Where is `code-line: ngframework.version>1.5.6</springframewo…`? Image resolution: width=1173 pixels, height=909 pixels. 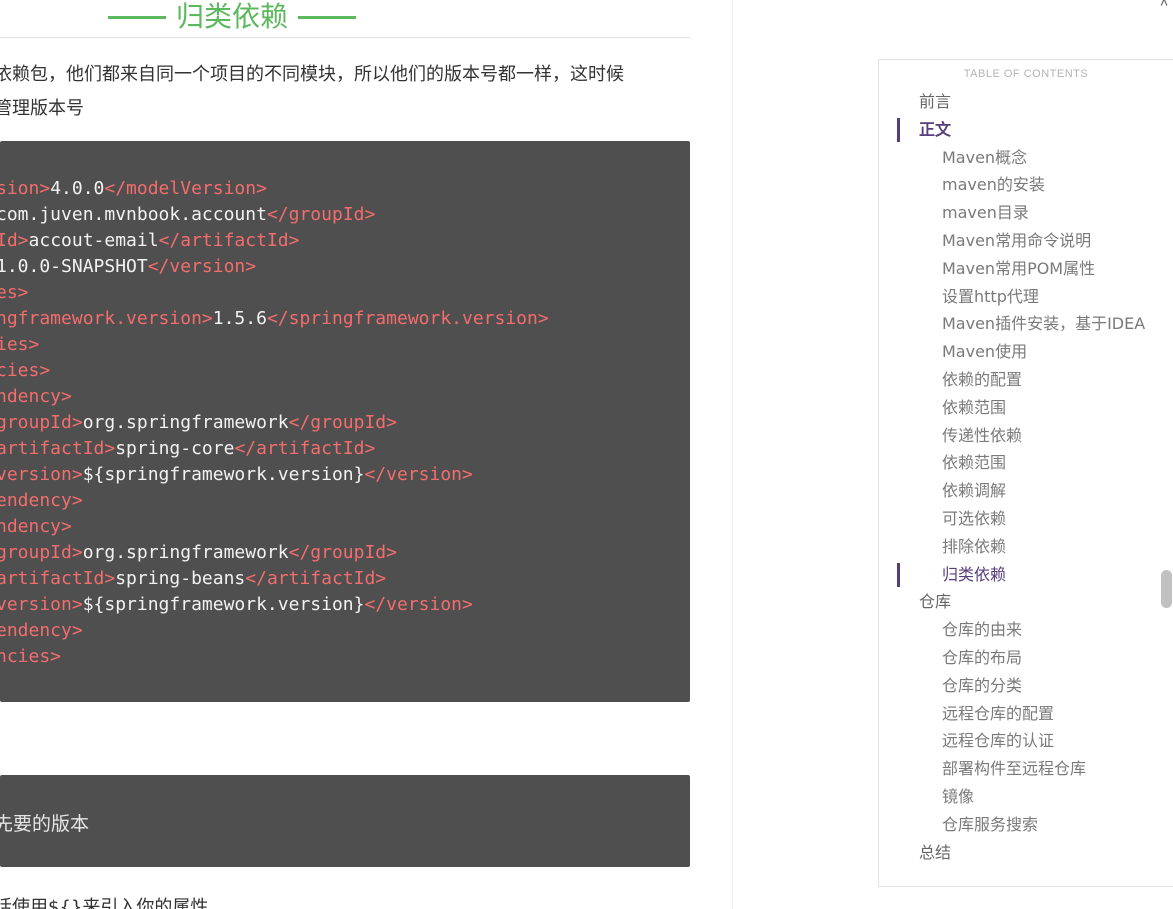 code-line: ngframework.version>1.5.6</springframewo… is located at coordinates (274, 319).